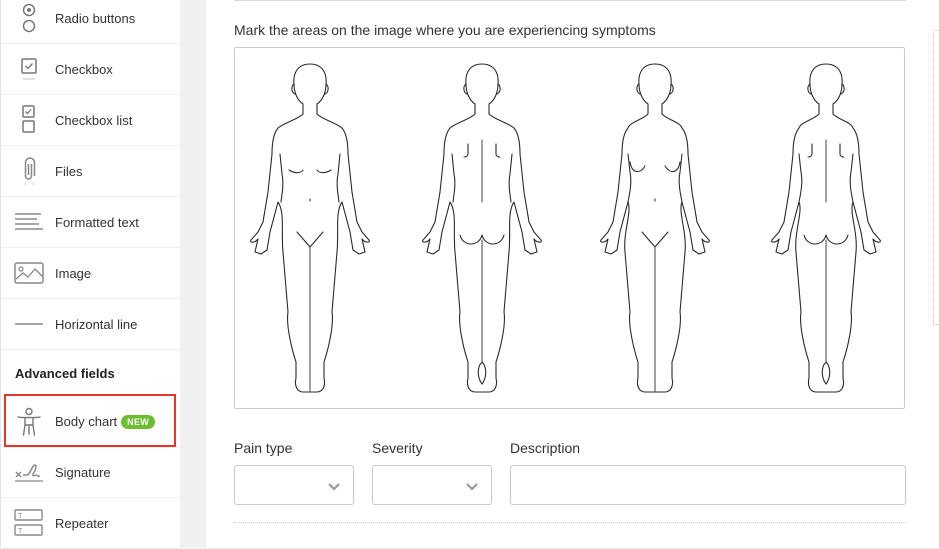 The width and height of the screenshot is (939, 549). Describe the element at coordinates (432, 485) in the screenshot. I see `severity-select` at that location.